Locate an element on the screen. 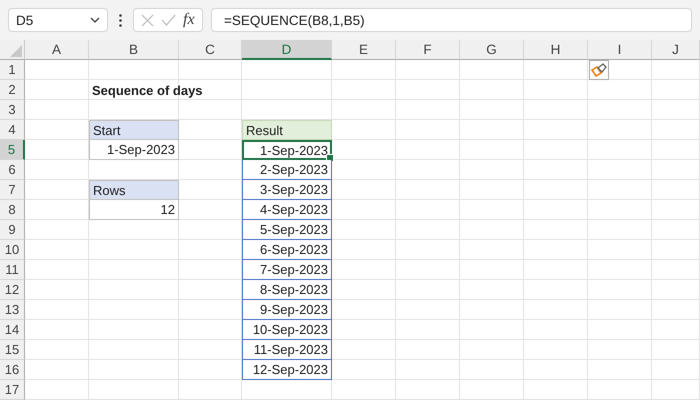 The image size is (700, 400). column-header: J is located at coordinates (676, 50).